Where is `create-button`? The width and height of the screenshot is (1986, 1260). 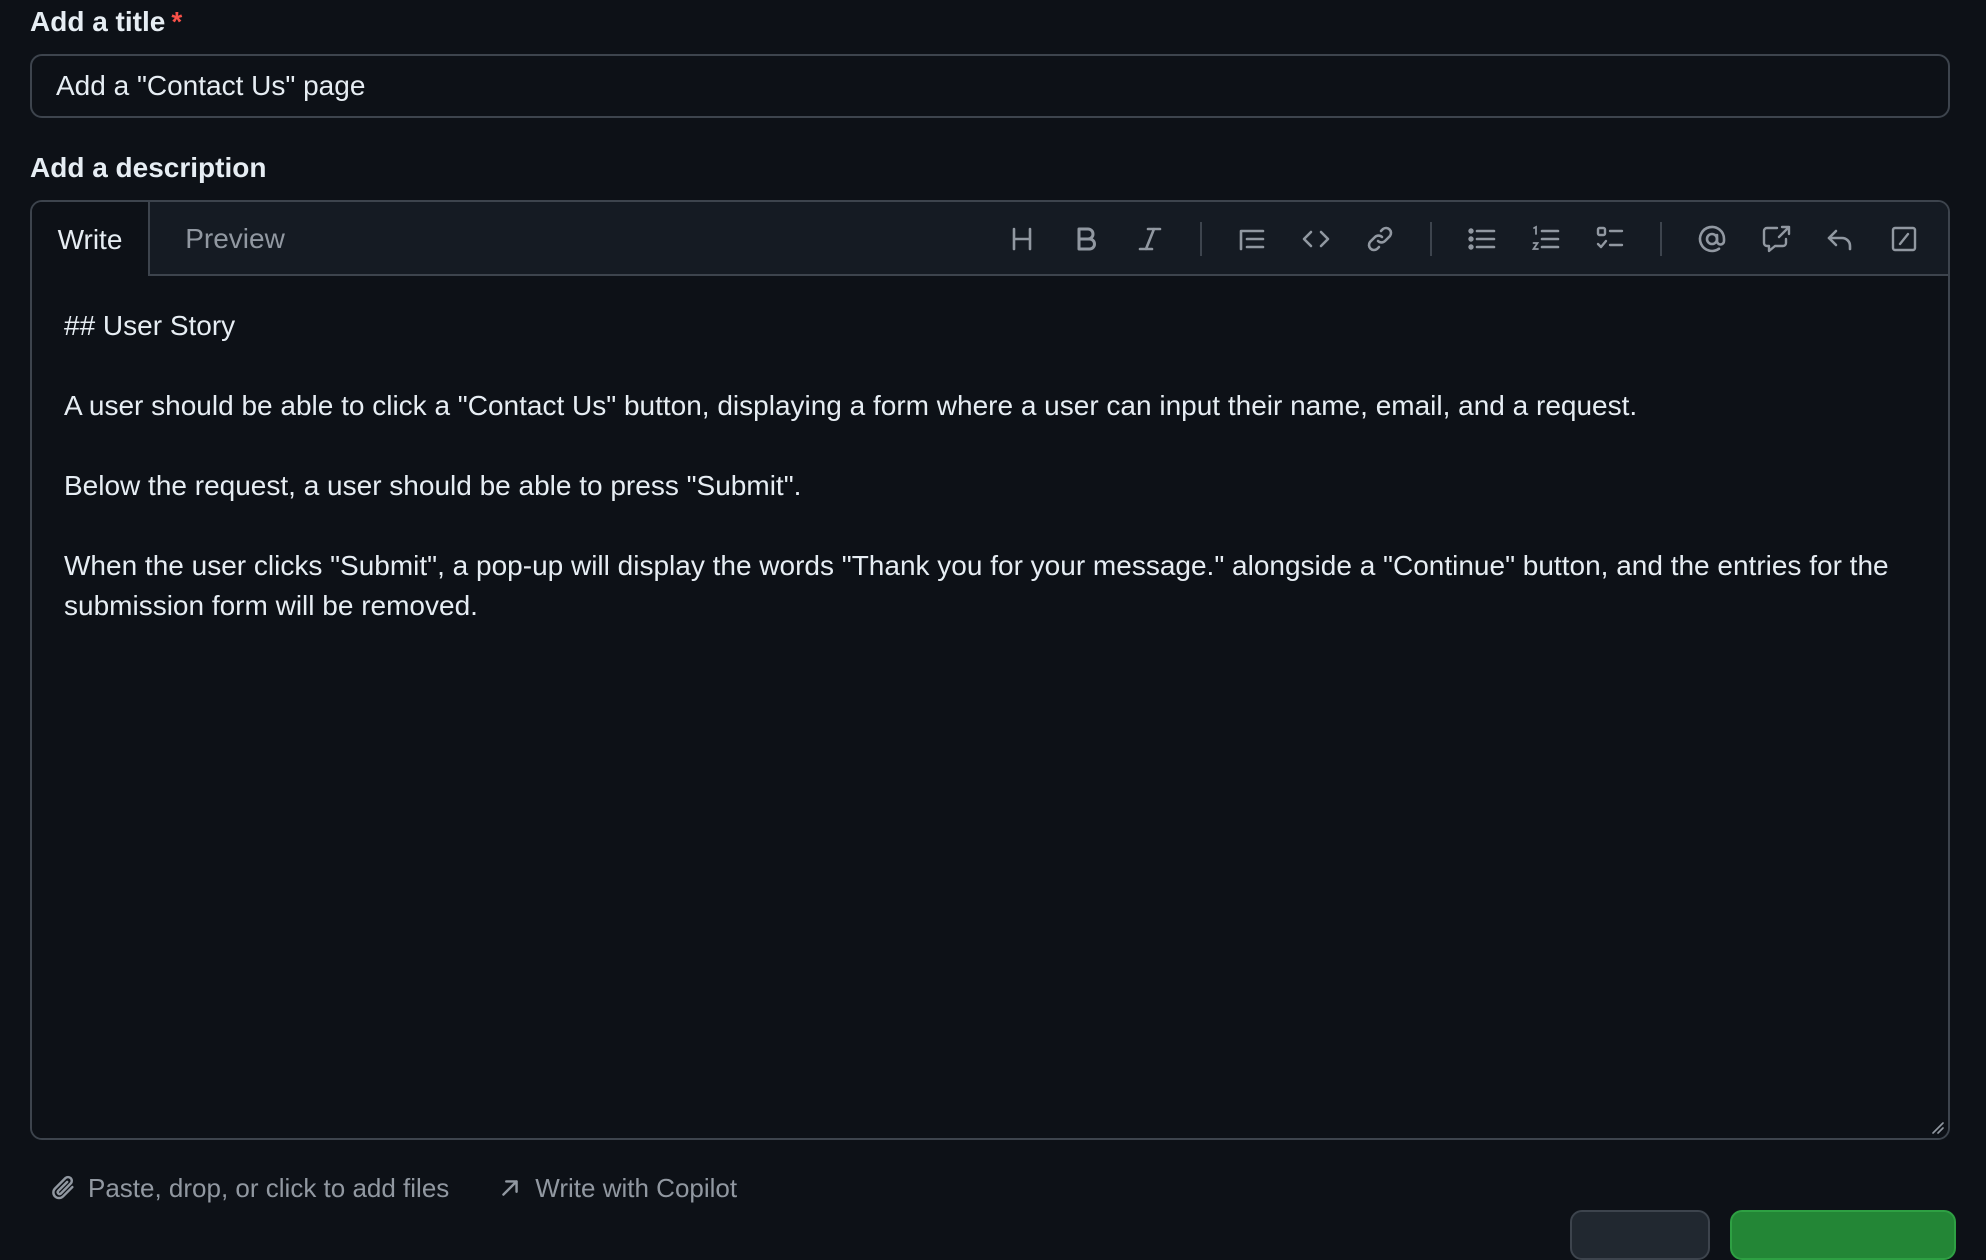
create-button is located at coordinates (1843, 1235).